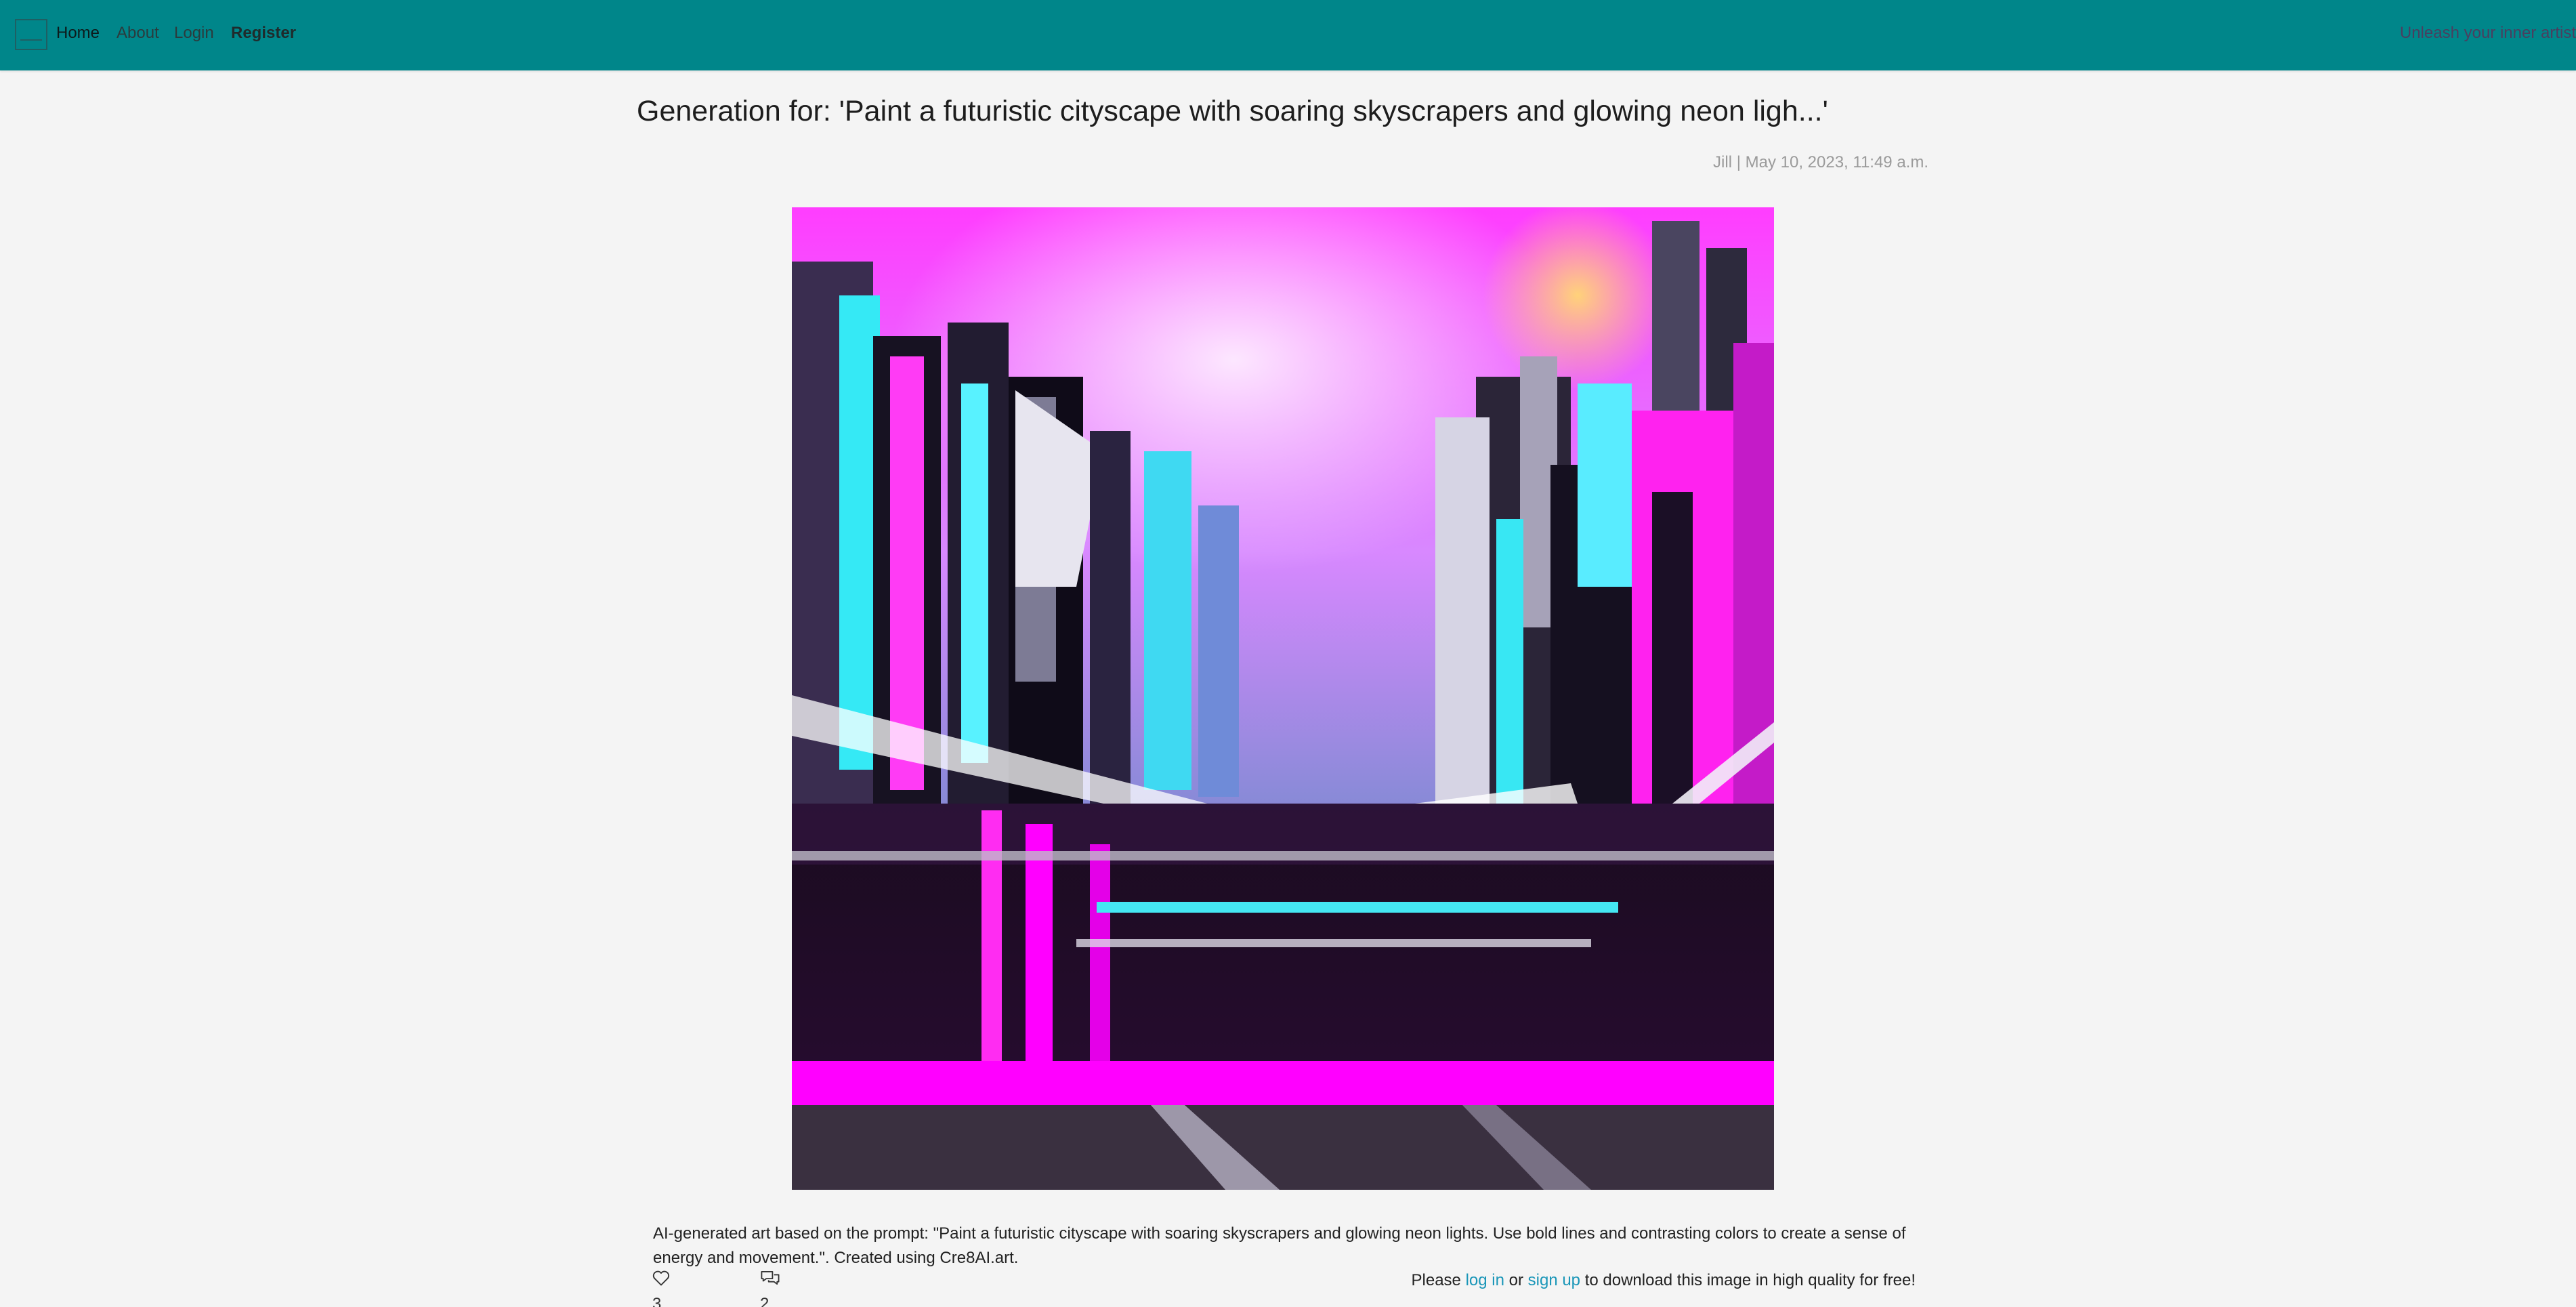 The height and width of the screenshot is (1307, 2576). I want to click on like-count: 3, so click(657, 1301).